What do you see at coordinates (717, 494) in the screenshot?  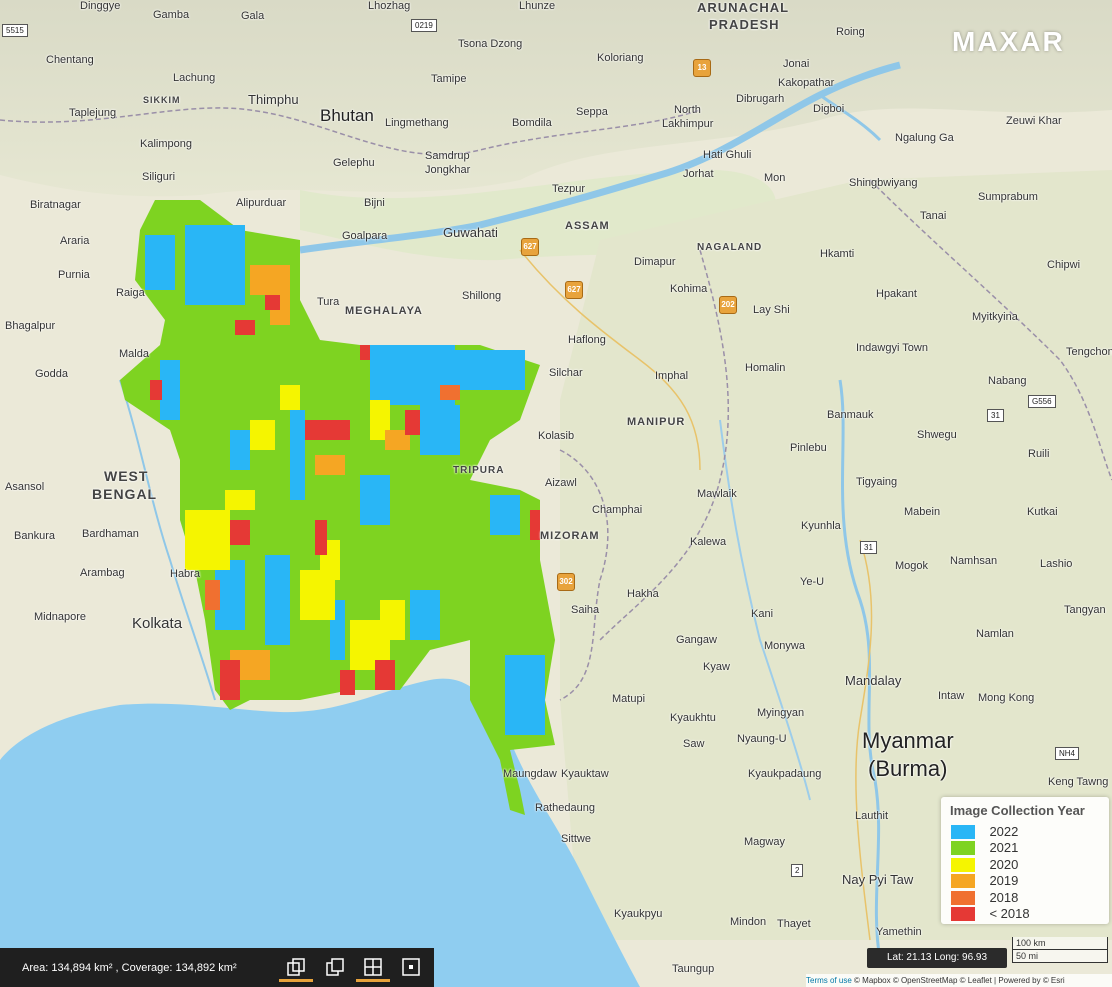 I see `label-mawlaik: Mawlaik` at bounding box center [717, 494].